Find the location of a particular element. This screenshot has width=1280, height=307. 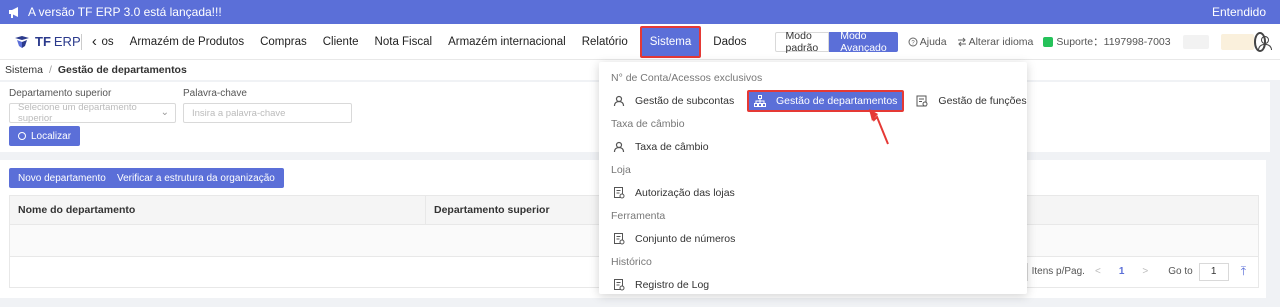

breadcrumb-current: Gestão de departamentos is located at coordinates (122, 70).